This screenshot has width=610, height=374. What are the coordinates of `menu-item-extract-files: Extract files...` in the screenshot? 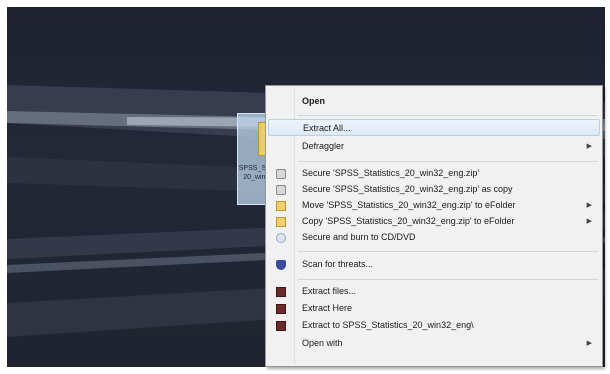 It's located at (434, 291).